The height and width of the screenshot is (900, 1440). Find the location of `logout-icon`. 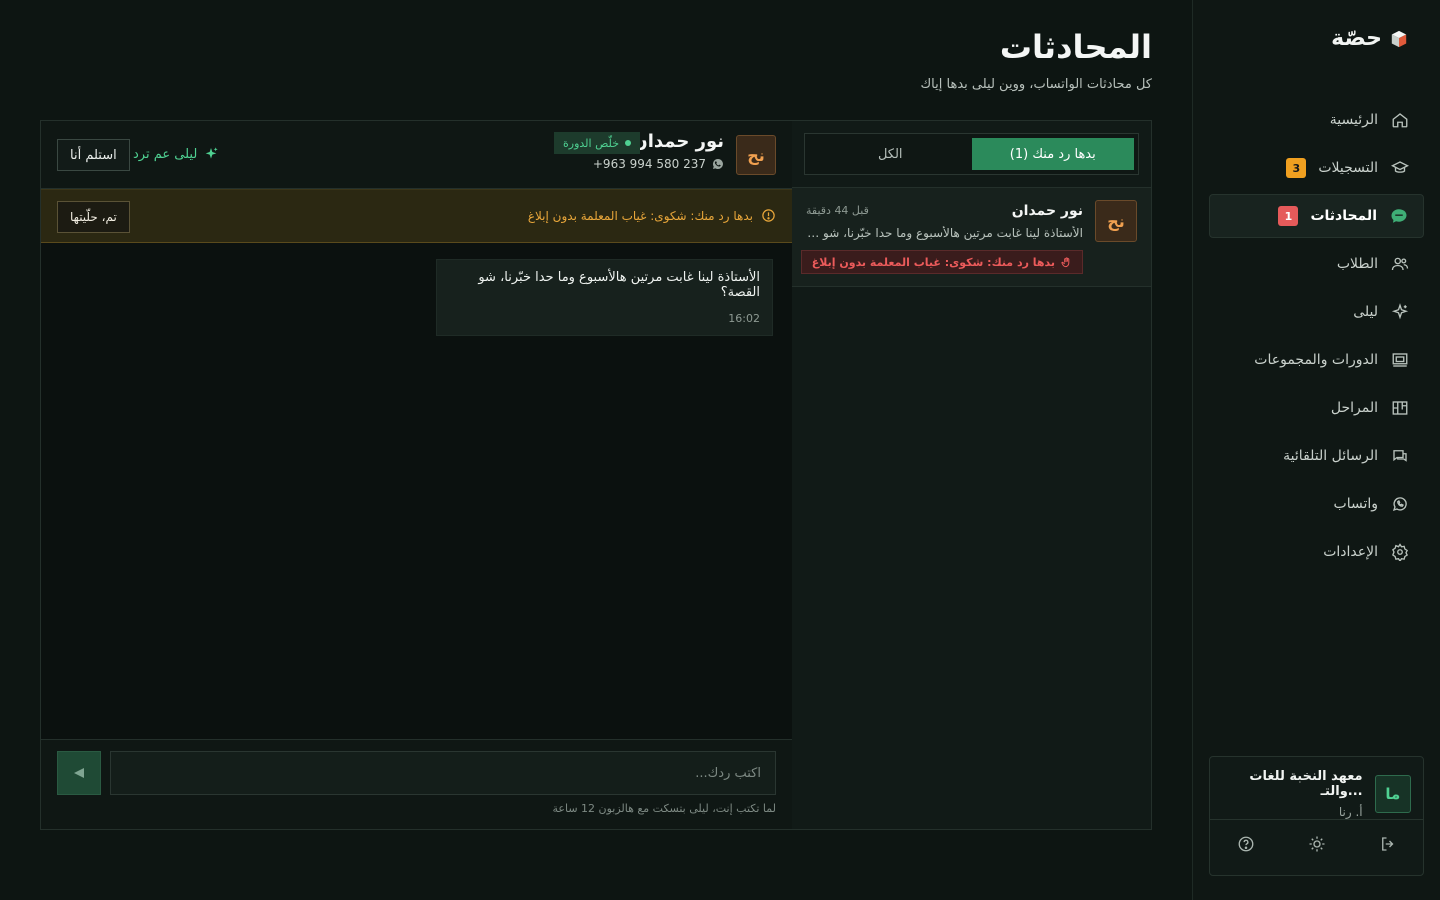

logout-icon is located at coordinates (1388, 844).